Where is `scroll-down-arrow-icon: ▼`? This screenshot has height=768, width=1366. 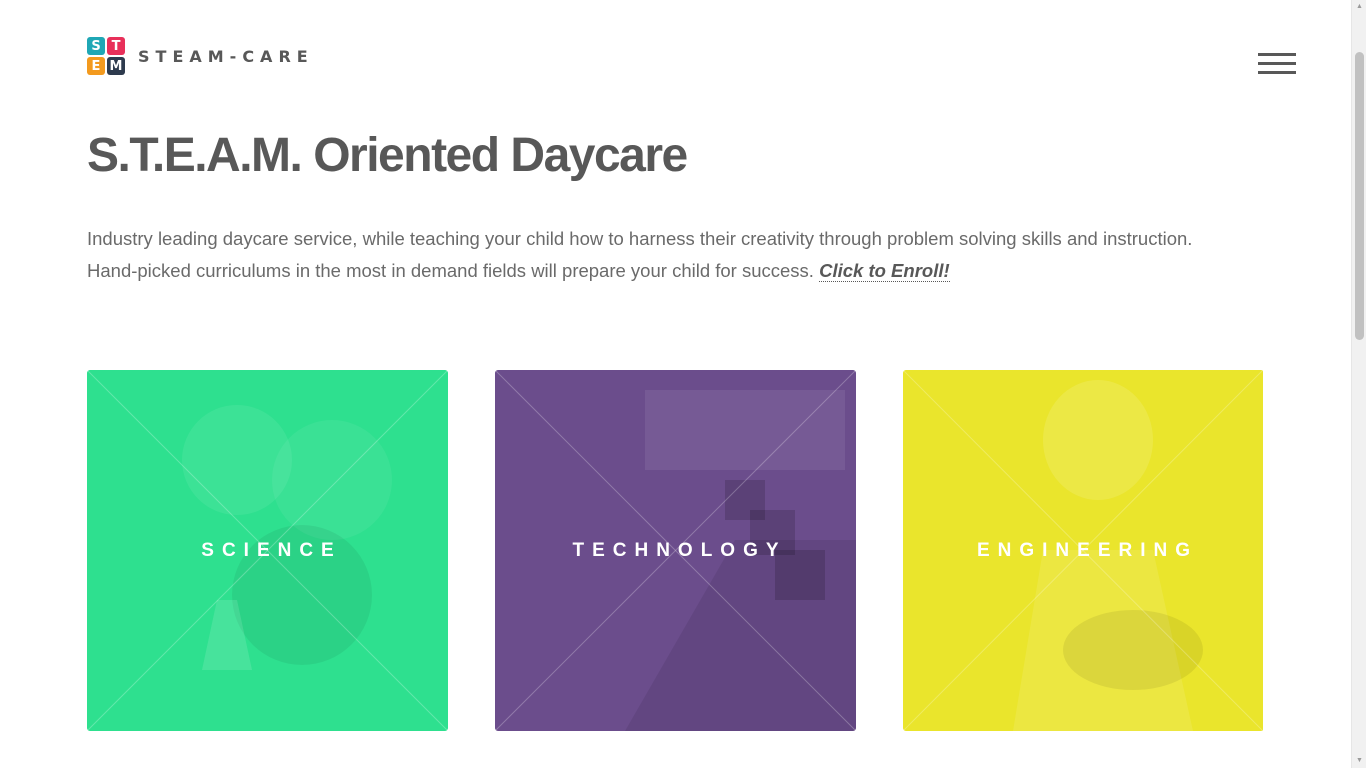 scroll-down-arrow-icon: ▼ is located at coordinates (1359, 761).